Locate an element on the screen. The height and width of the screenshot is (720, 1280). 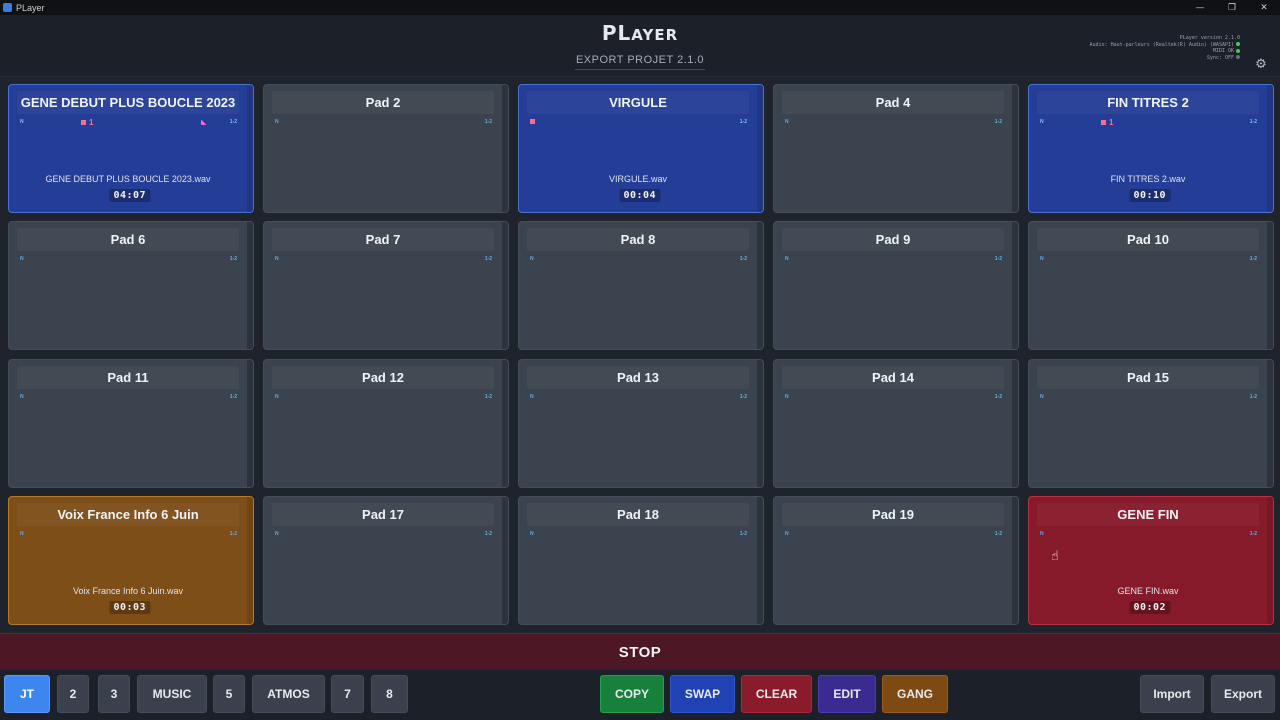
pad-3: VIRGULE 1-2 VIRGULE.wav 00:04 is located at coordinates (641, 148).